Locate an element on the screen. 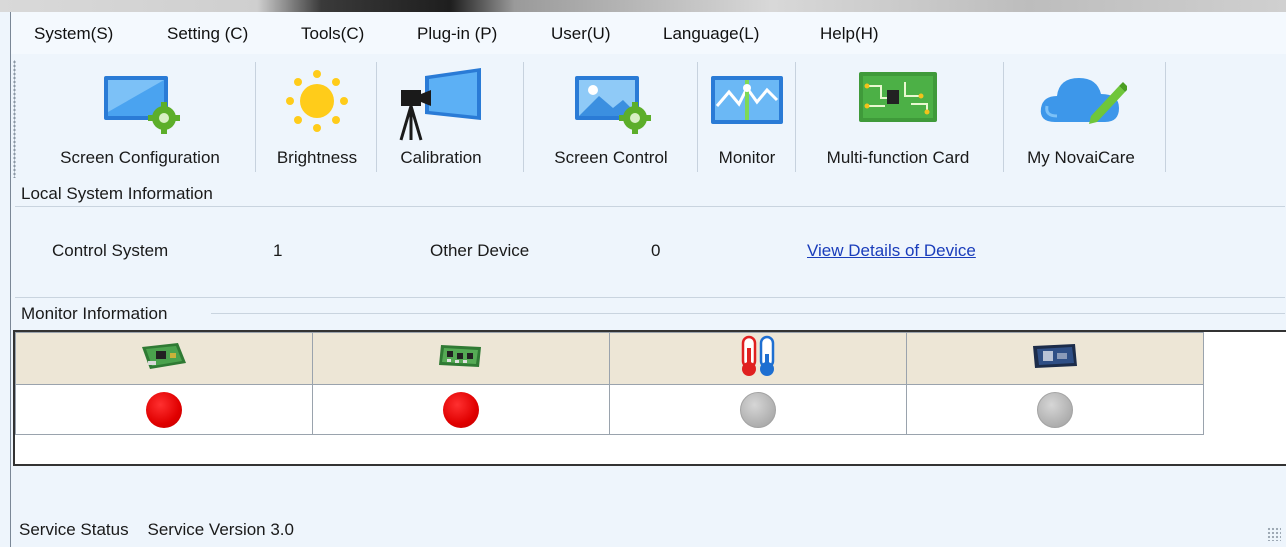  control-system-value: 1 is located at coordinates (278, 250).